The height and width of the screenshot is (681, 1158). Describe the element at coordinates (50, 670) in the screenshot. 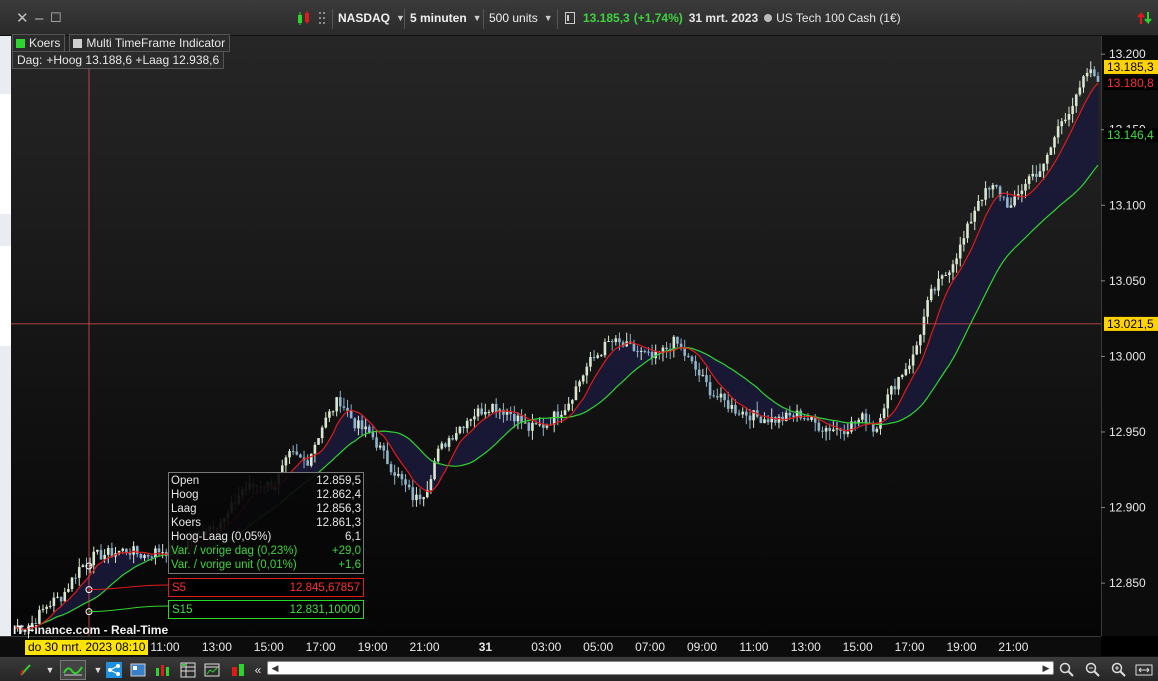

I see `chevron-down-icon: ▼` at that location.